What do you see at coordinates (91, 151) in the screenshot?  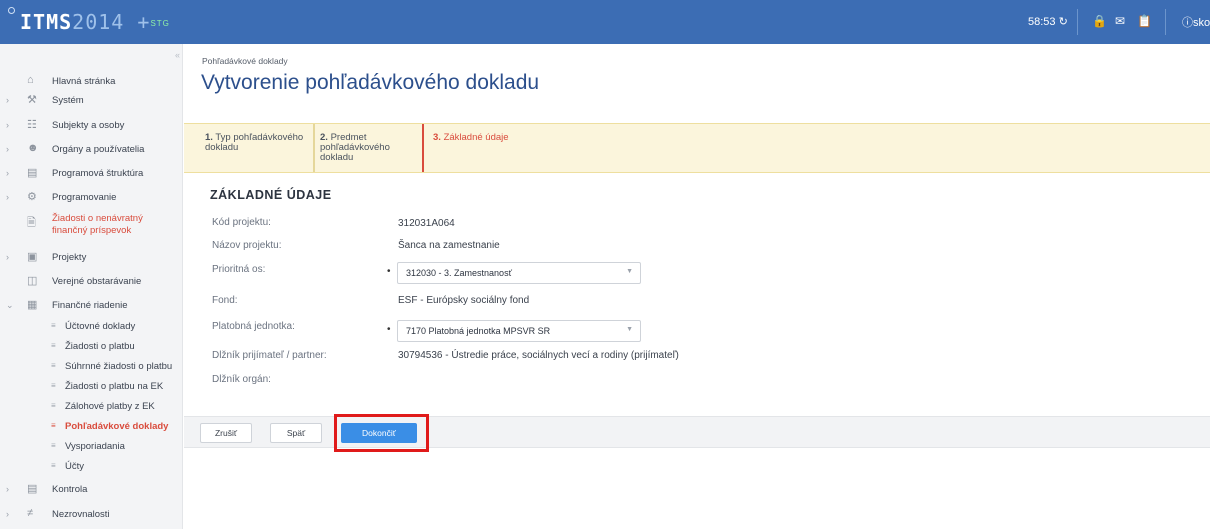 I see `sidebar-item-organs: › ☻ Orgány a používatelia` at bounding box center [91, 151].